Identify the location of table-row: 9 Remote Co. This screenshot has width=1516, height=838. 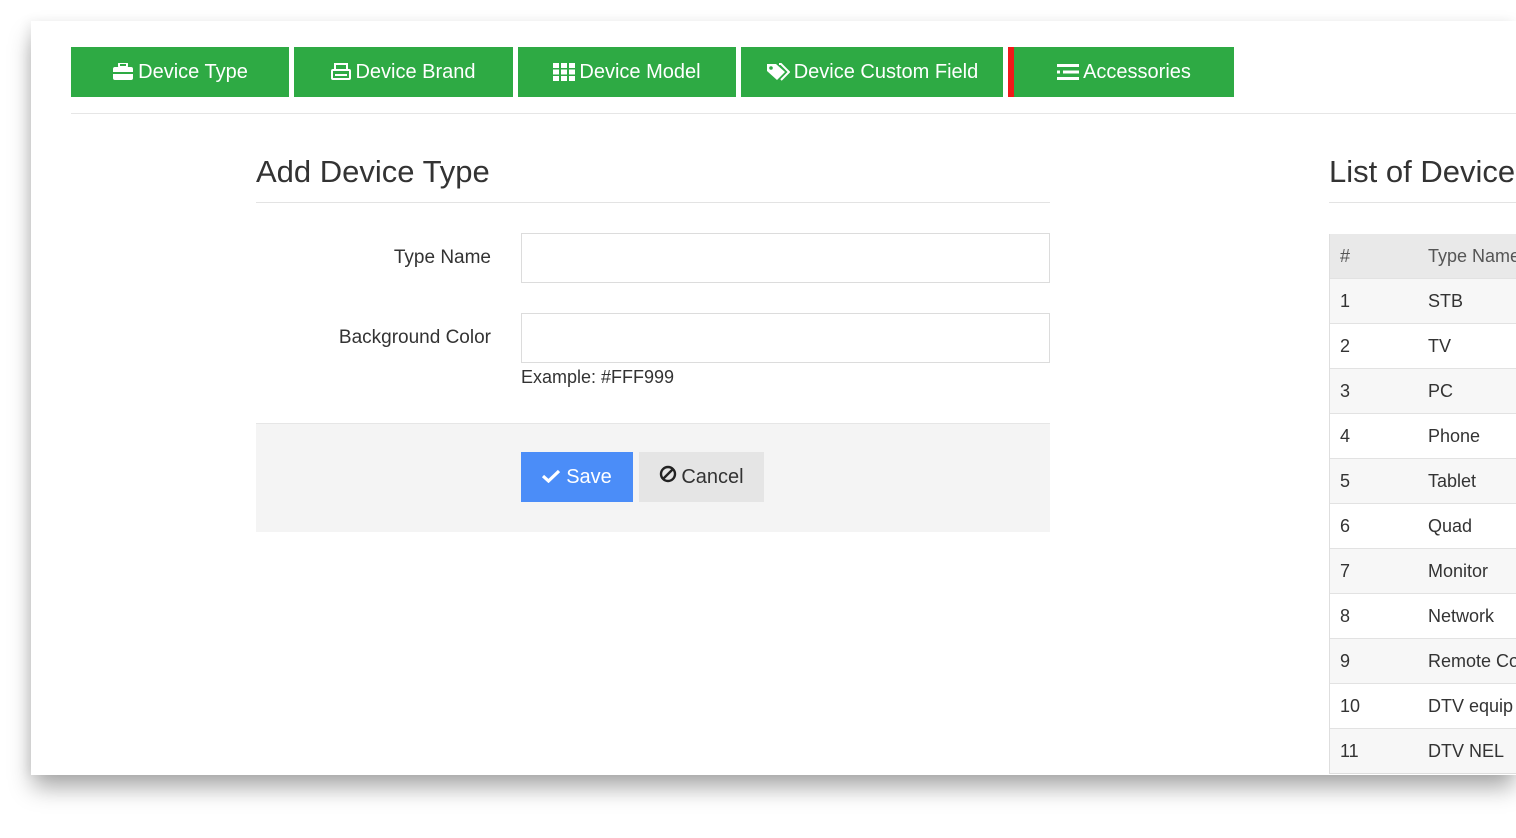
(1423, 661).